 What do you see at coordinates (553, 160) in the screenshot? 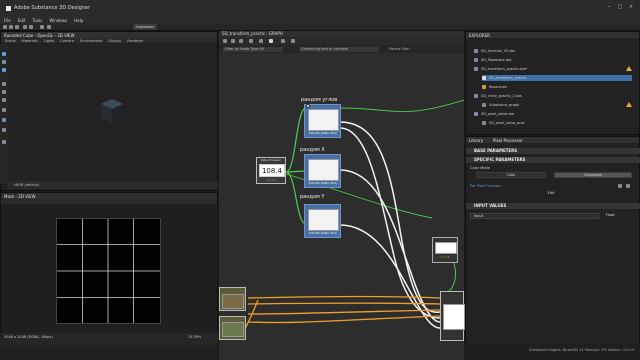
I see `specific-parameters-section: SPECIFIC PARAMETERS` at bounding box center [553, 160].